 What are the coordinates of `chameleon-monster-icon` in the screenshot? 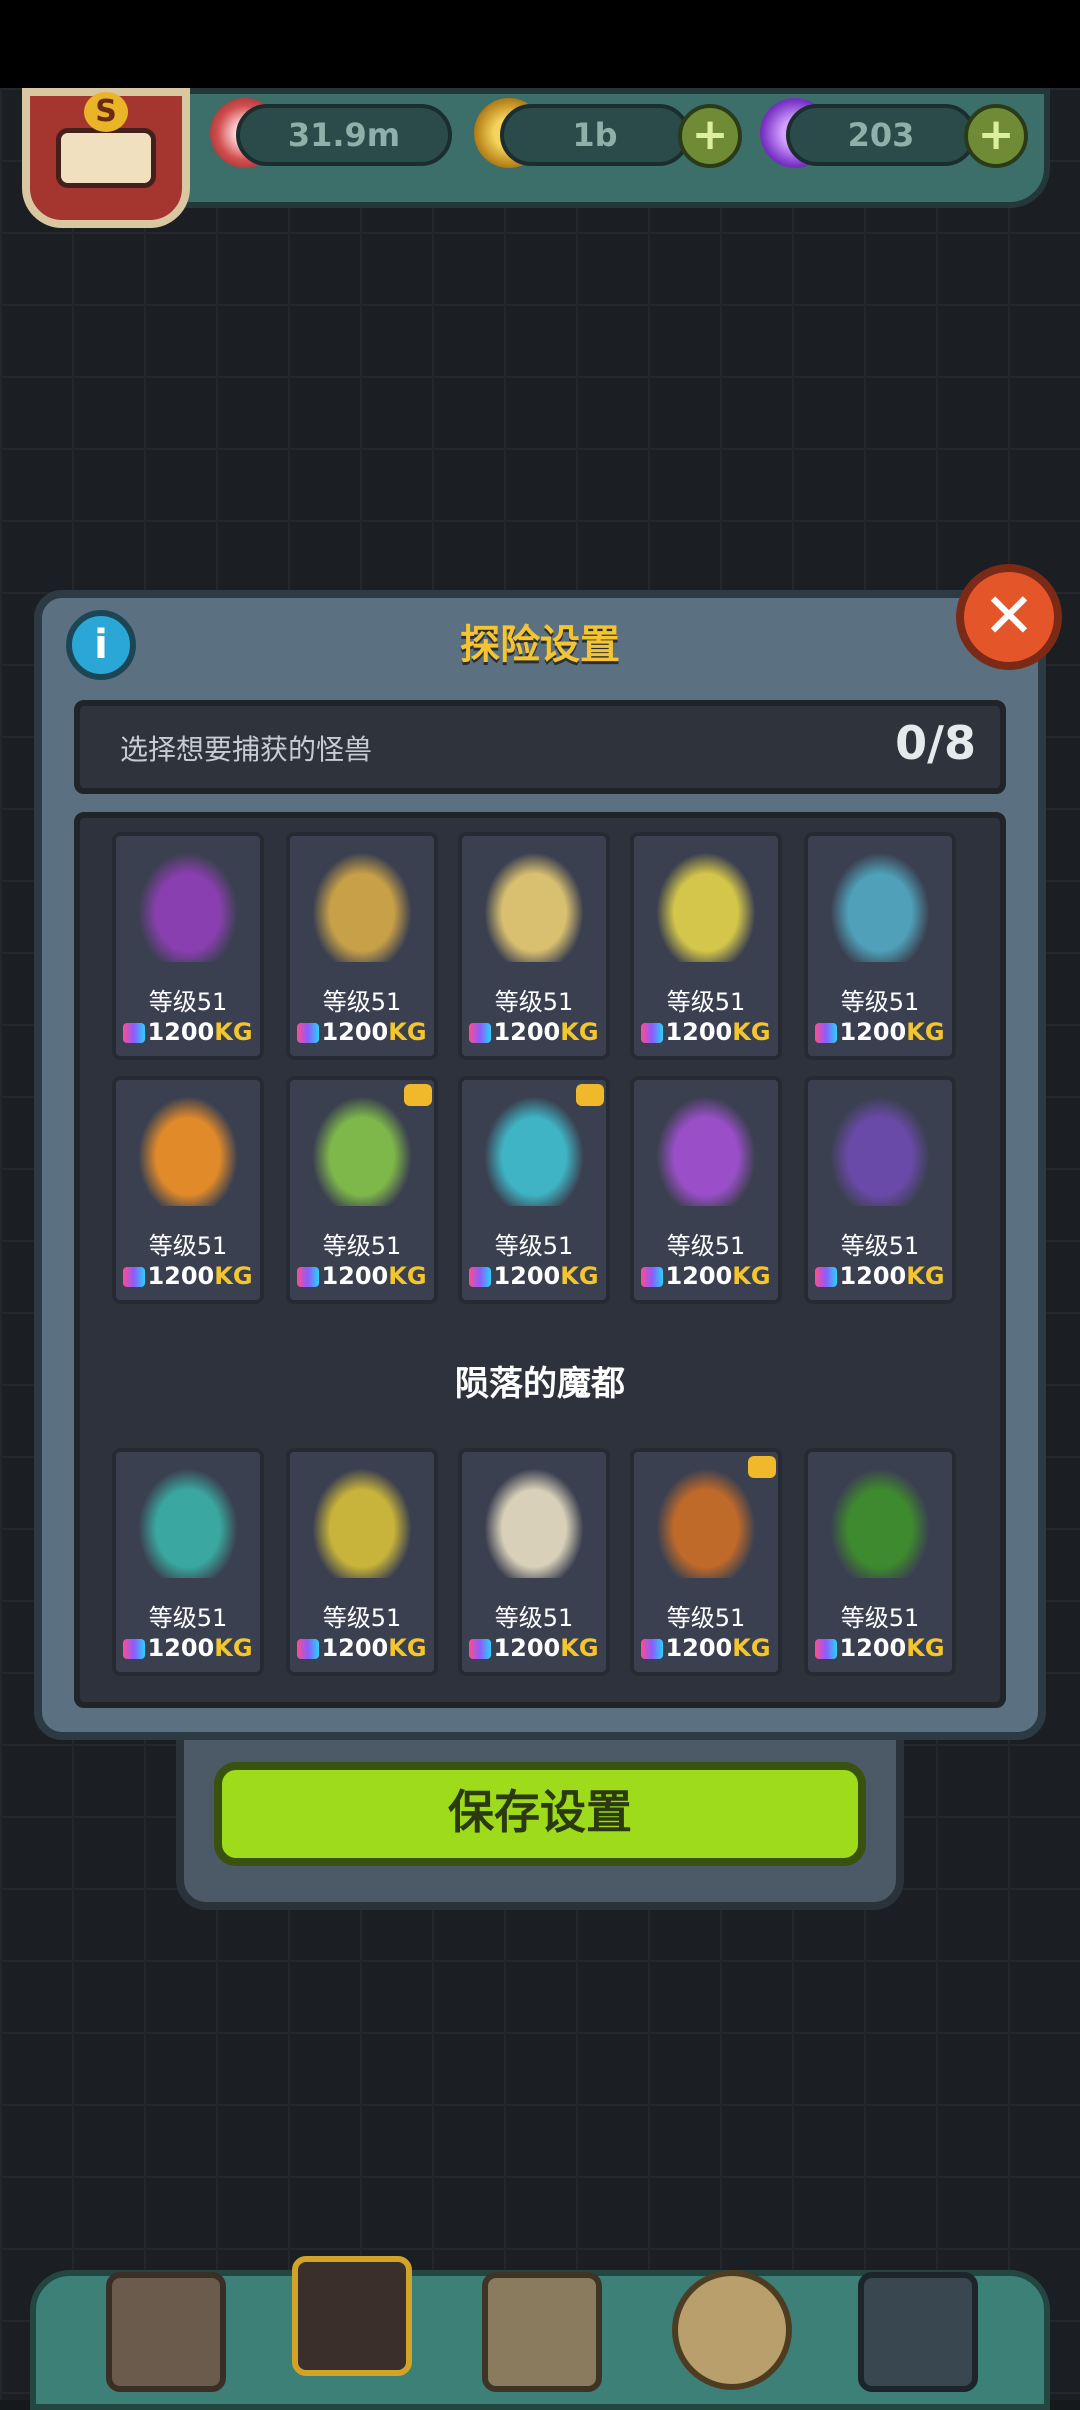 It's located at (880, 907).